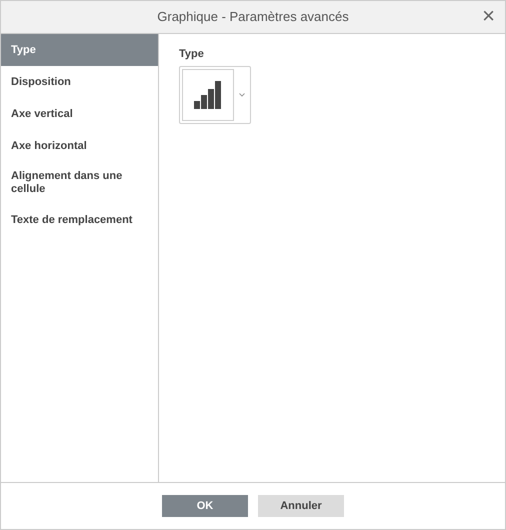 The width and height of the screenshot is (506, 530). Describe the element at coordinates (79, 114) in the screenshot. I see `sidebar-item: Axe vertical` at that location.